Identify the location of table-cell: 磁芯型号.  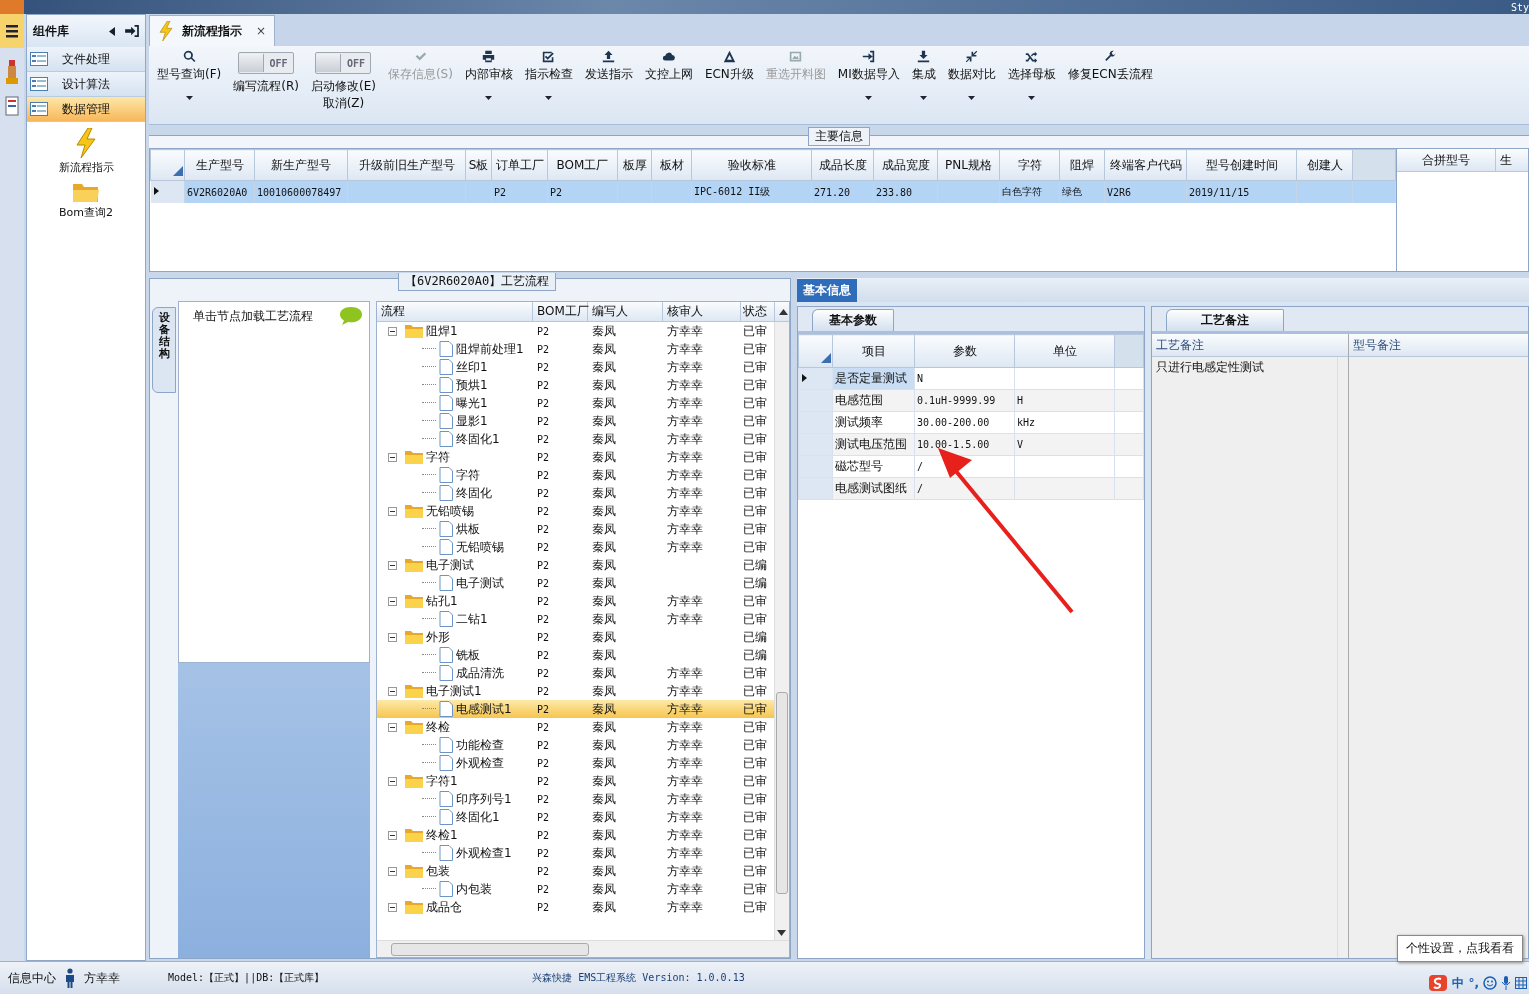
(873, 466).